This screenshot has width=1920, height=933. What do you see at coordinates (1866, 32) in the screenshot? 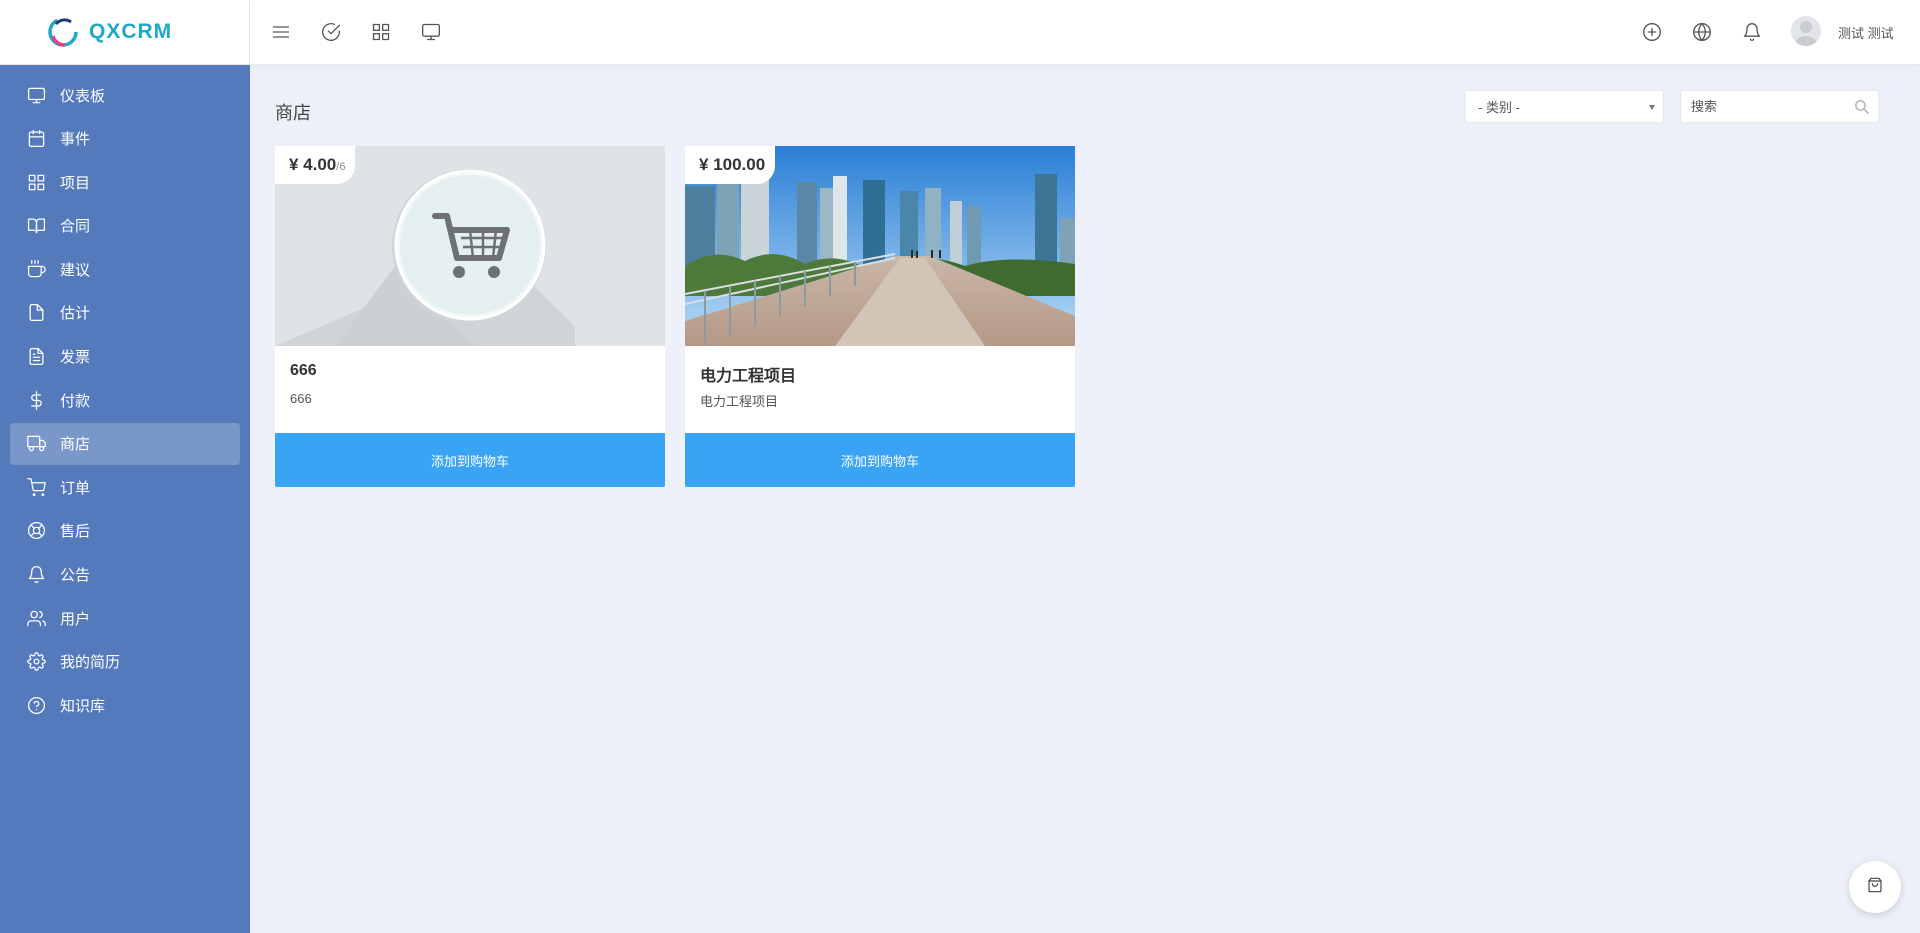
I see `username: 测试 测试` at bounding box center [1866, 32].